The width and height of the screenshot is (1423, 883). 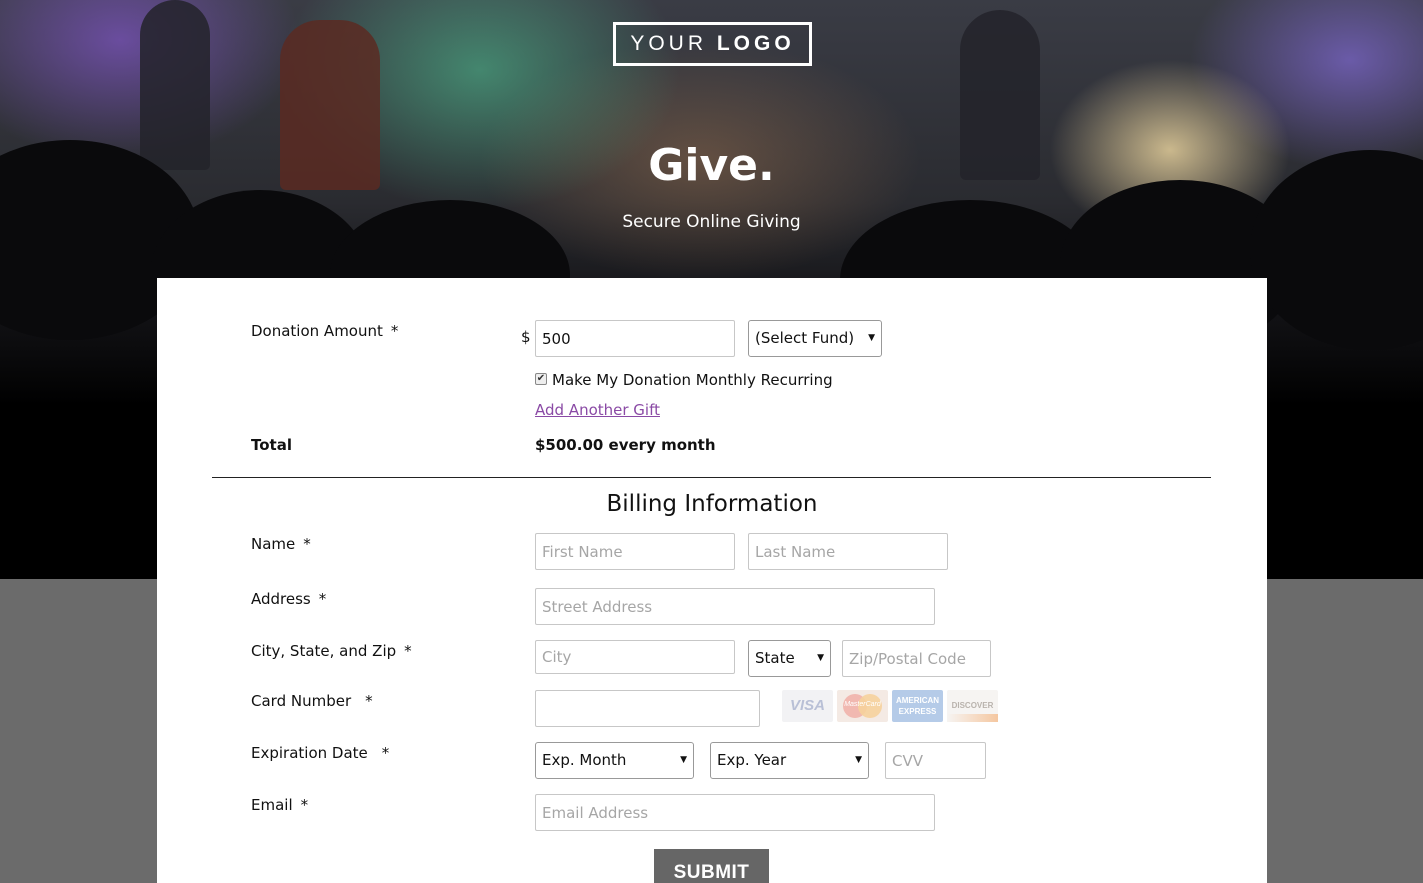 I want to click on visa-logo: VISA, so click(x=807, y=706).